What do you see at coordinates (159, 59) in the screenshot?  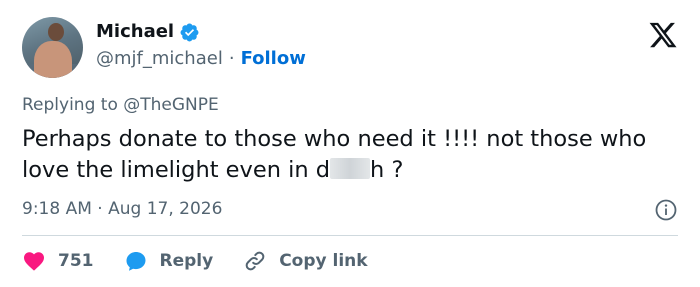 I see `author-handle: @mjf_michael` at bounding box center [159, 59].